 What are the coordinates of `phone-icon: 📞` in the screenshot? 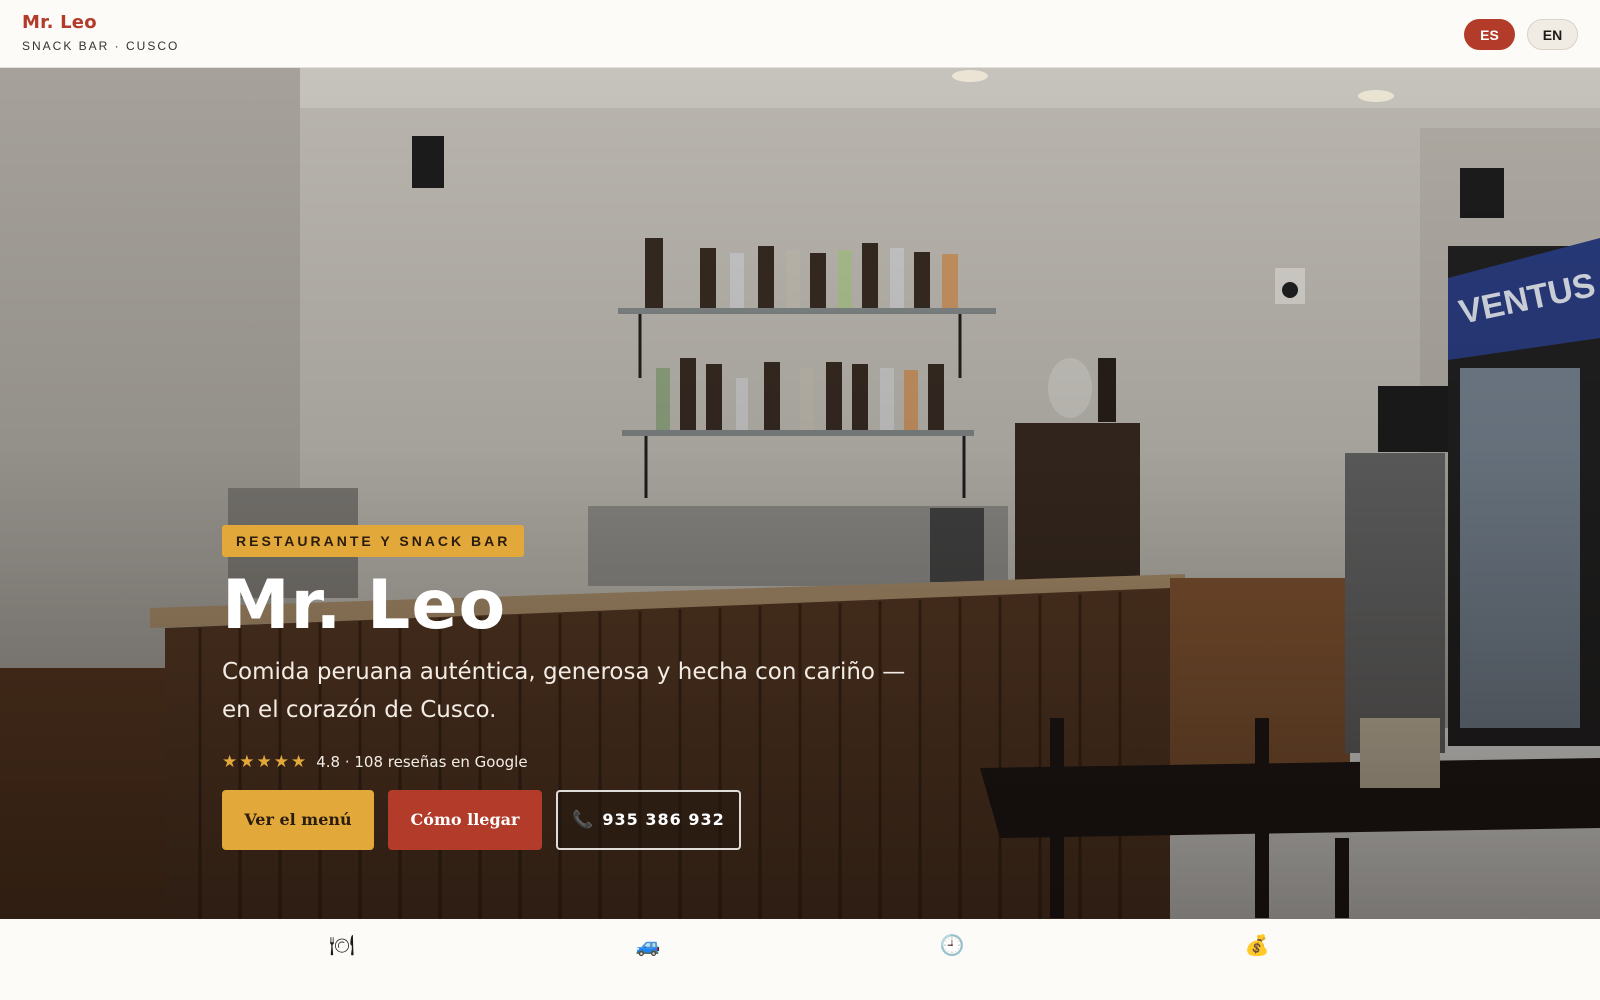 It's located at (583, 819).